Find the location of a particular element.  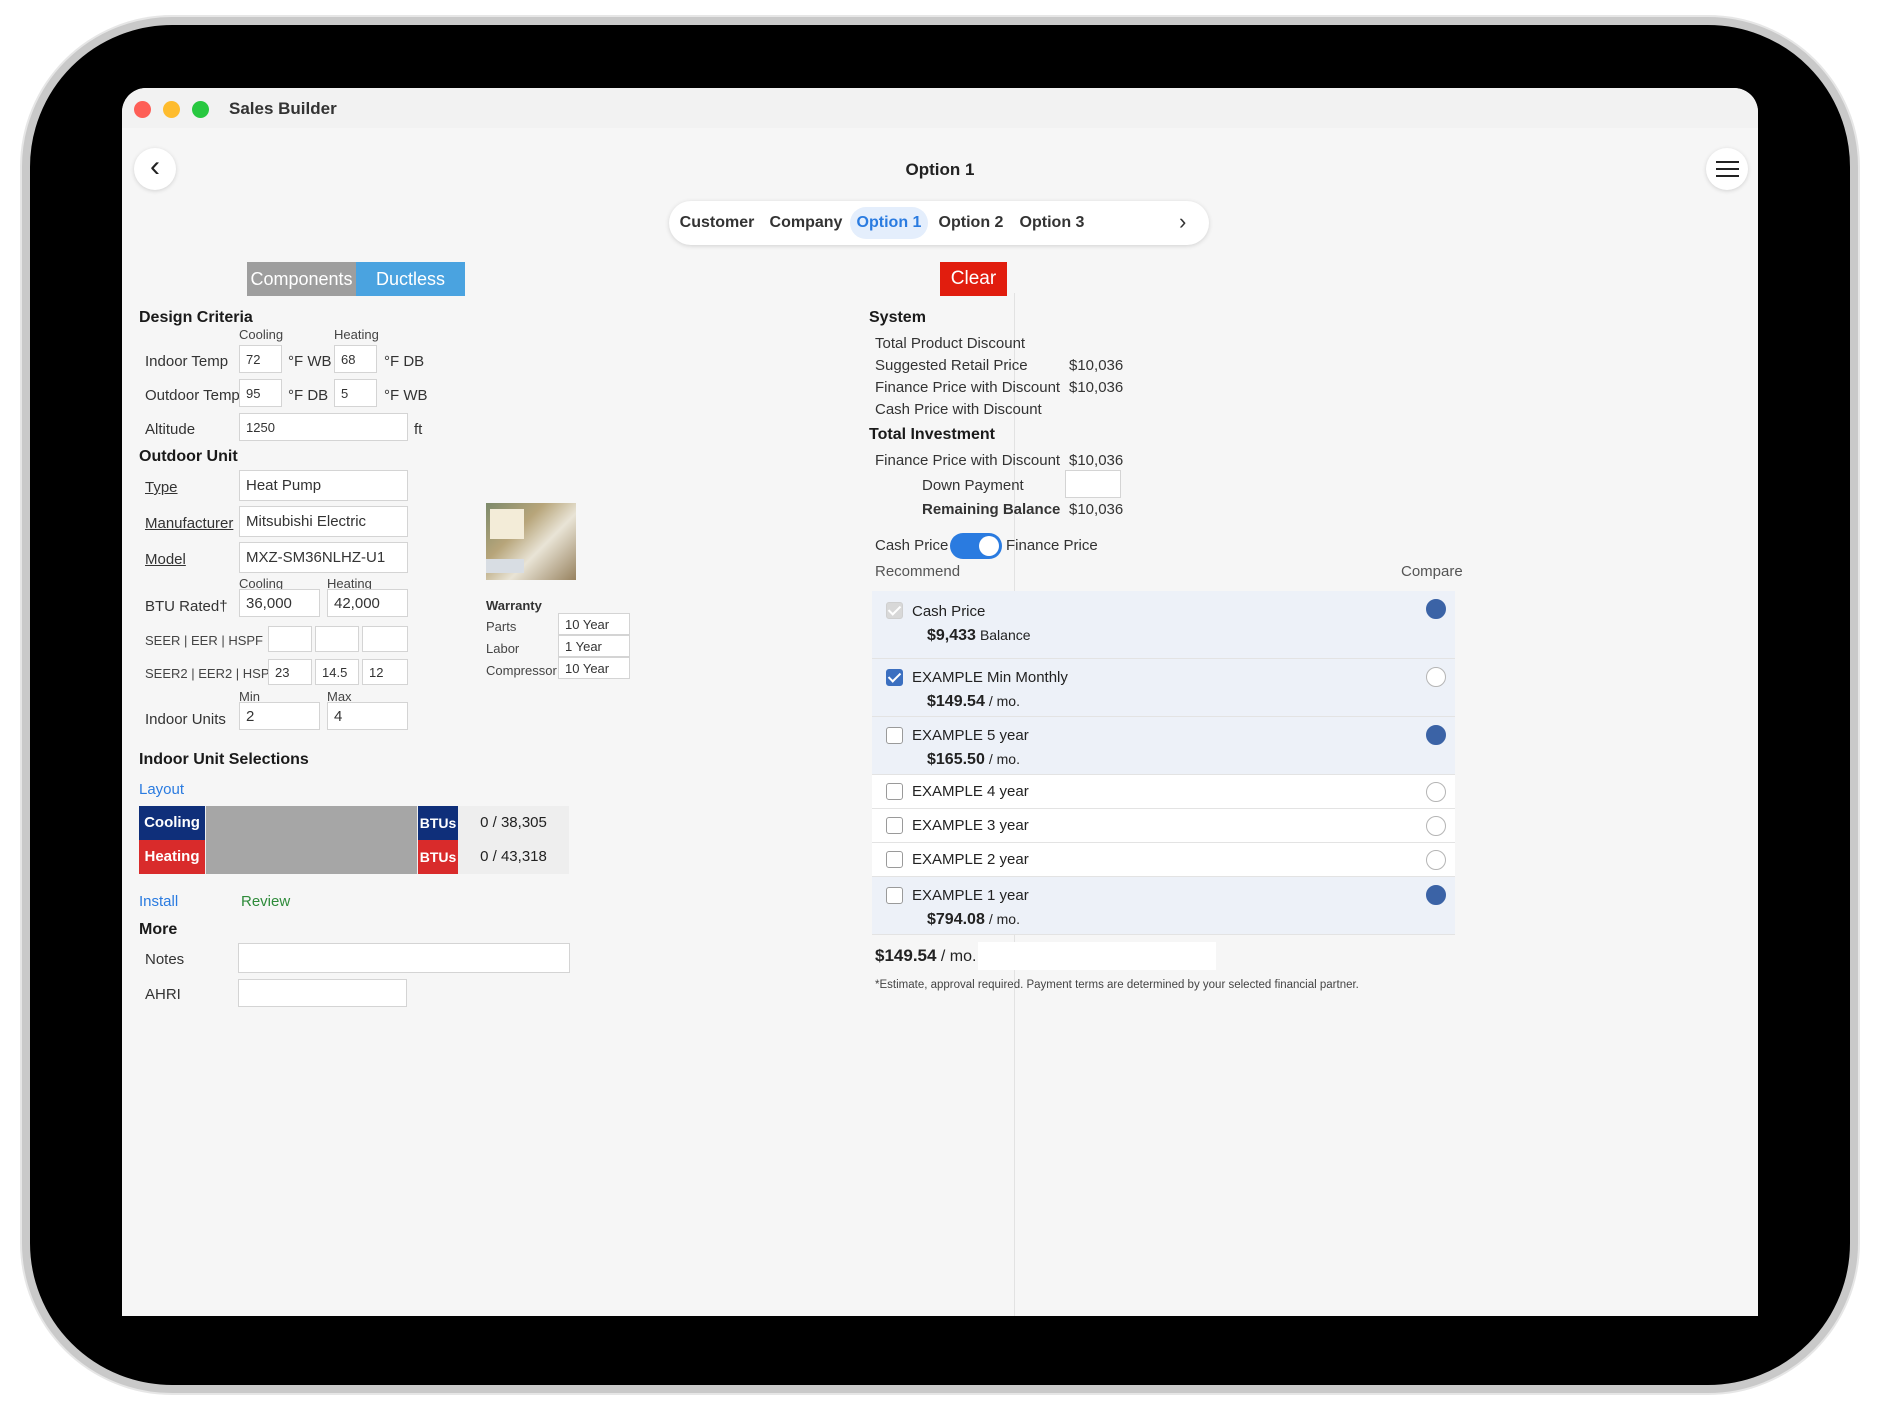

zoom-window-button is located at coordinates (200, 109).